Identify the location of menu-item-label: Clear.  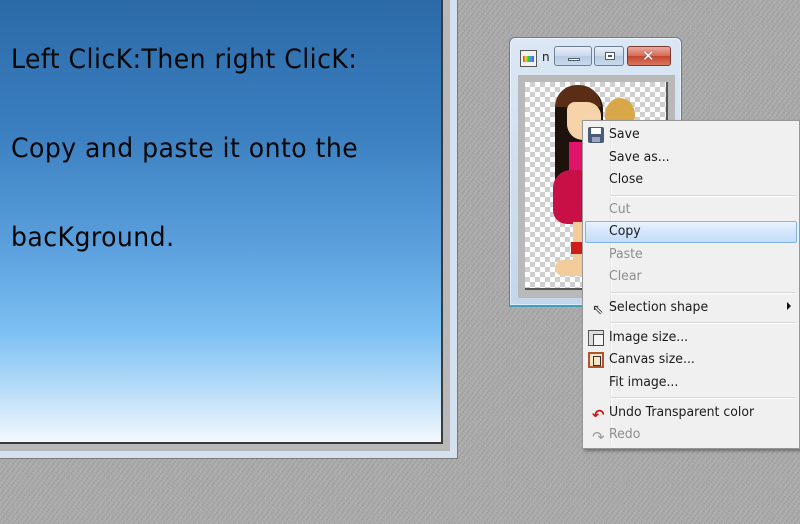
(625, 276).